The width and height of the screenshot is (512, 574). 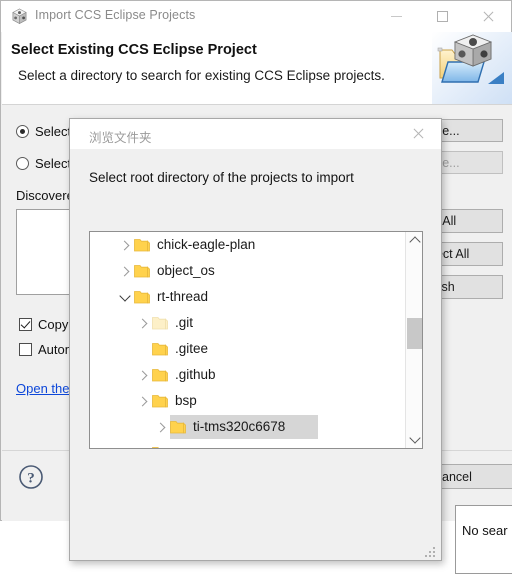 I want to click on scroll-up-icon, so click(x=414, y=242).